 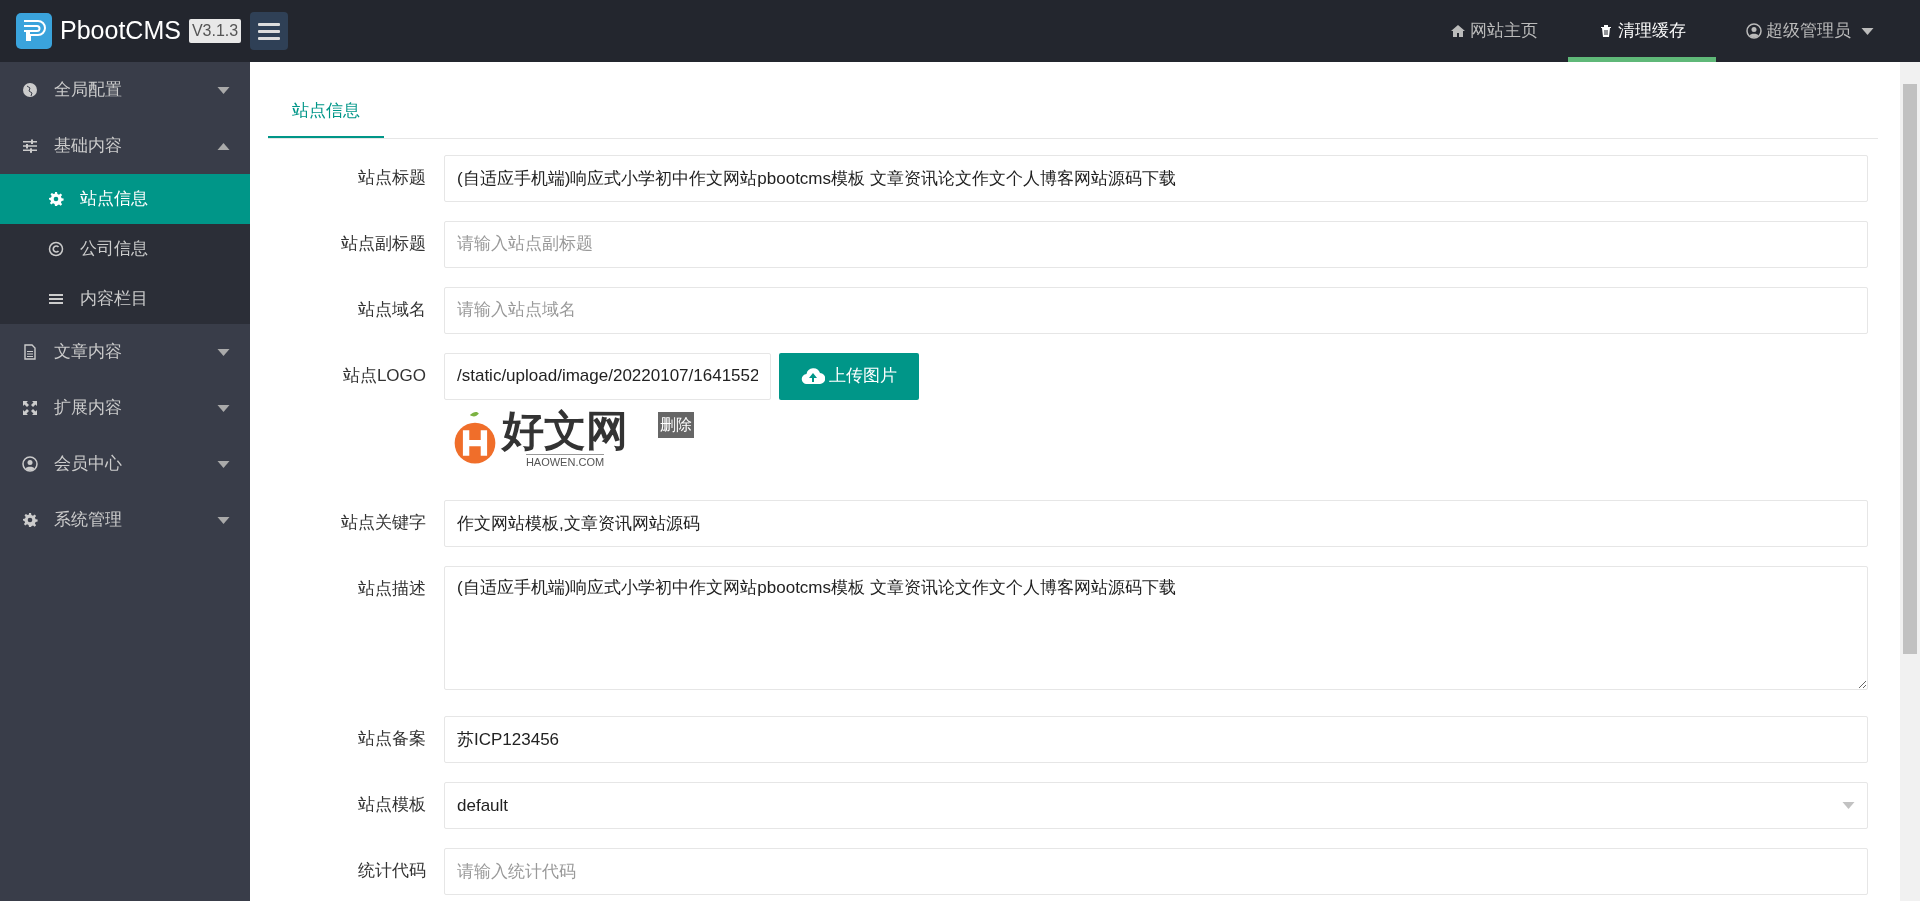 What do you see at coordinates (125, 408) in the screenshot?
I see `sidebar-item: 扩展内容` at bounding box center [125, 408].